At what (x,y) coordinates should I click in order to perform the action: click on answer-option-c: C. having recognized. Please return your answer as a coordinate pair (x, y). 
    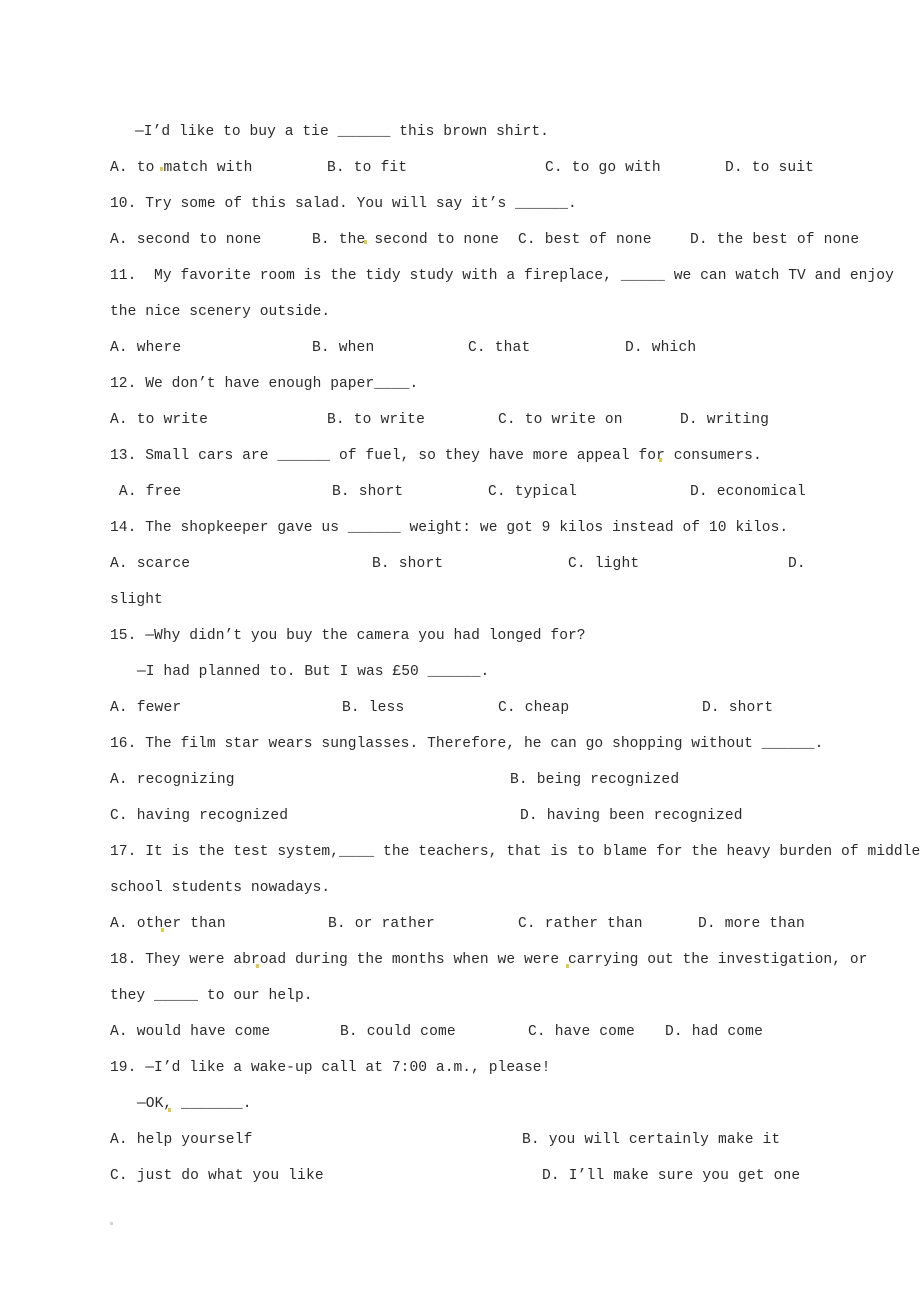
    Looking at the image, I should click on (199, 816).